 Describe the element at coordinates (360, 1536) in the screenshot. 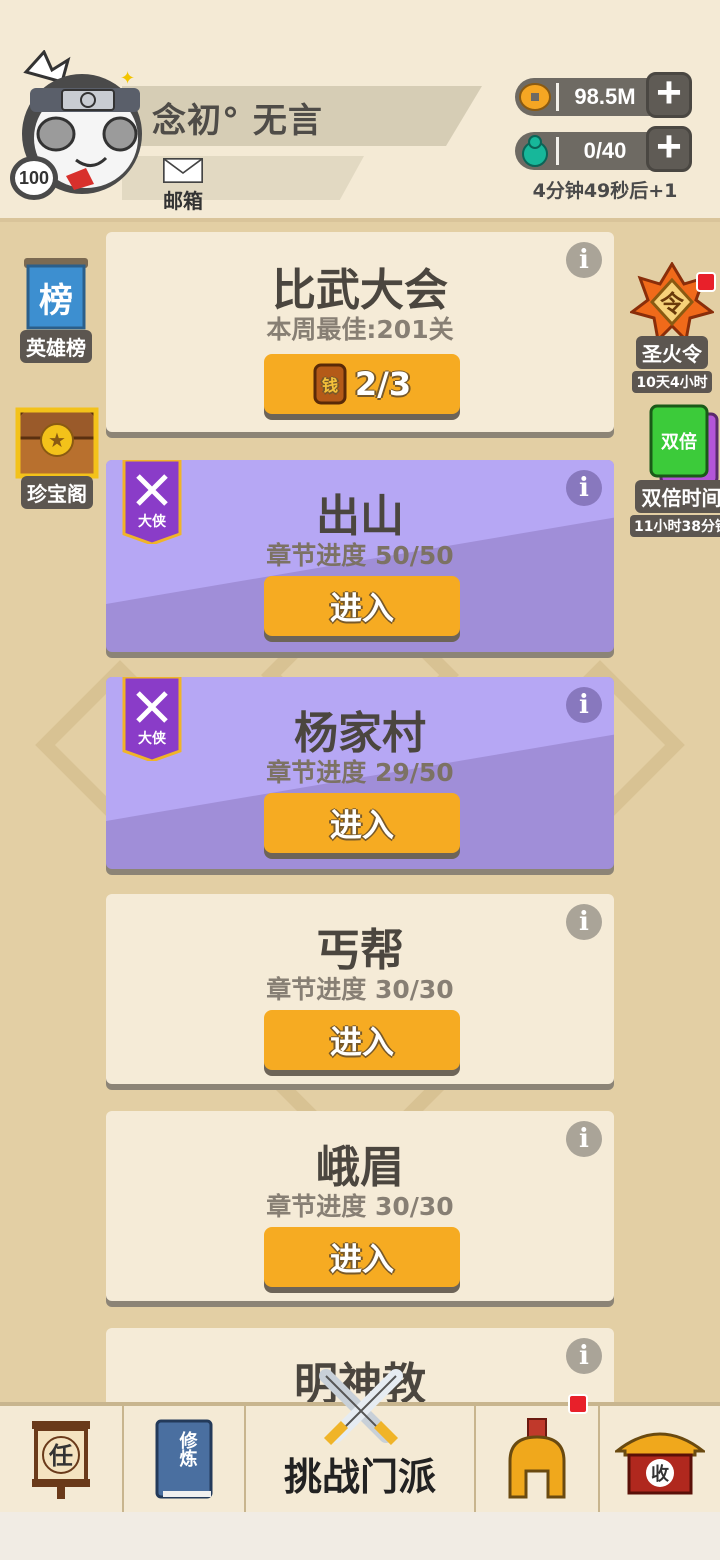

I see `system-gesture-bar` at that location.